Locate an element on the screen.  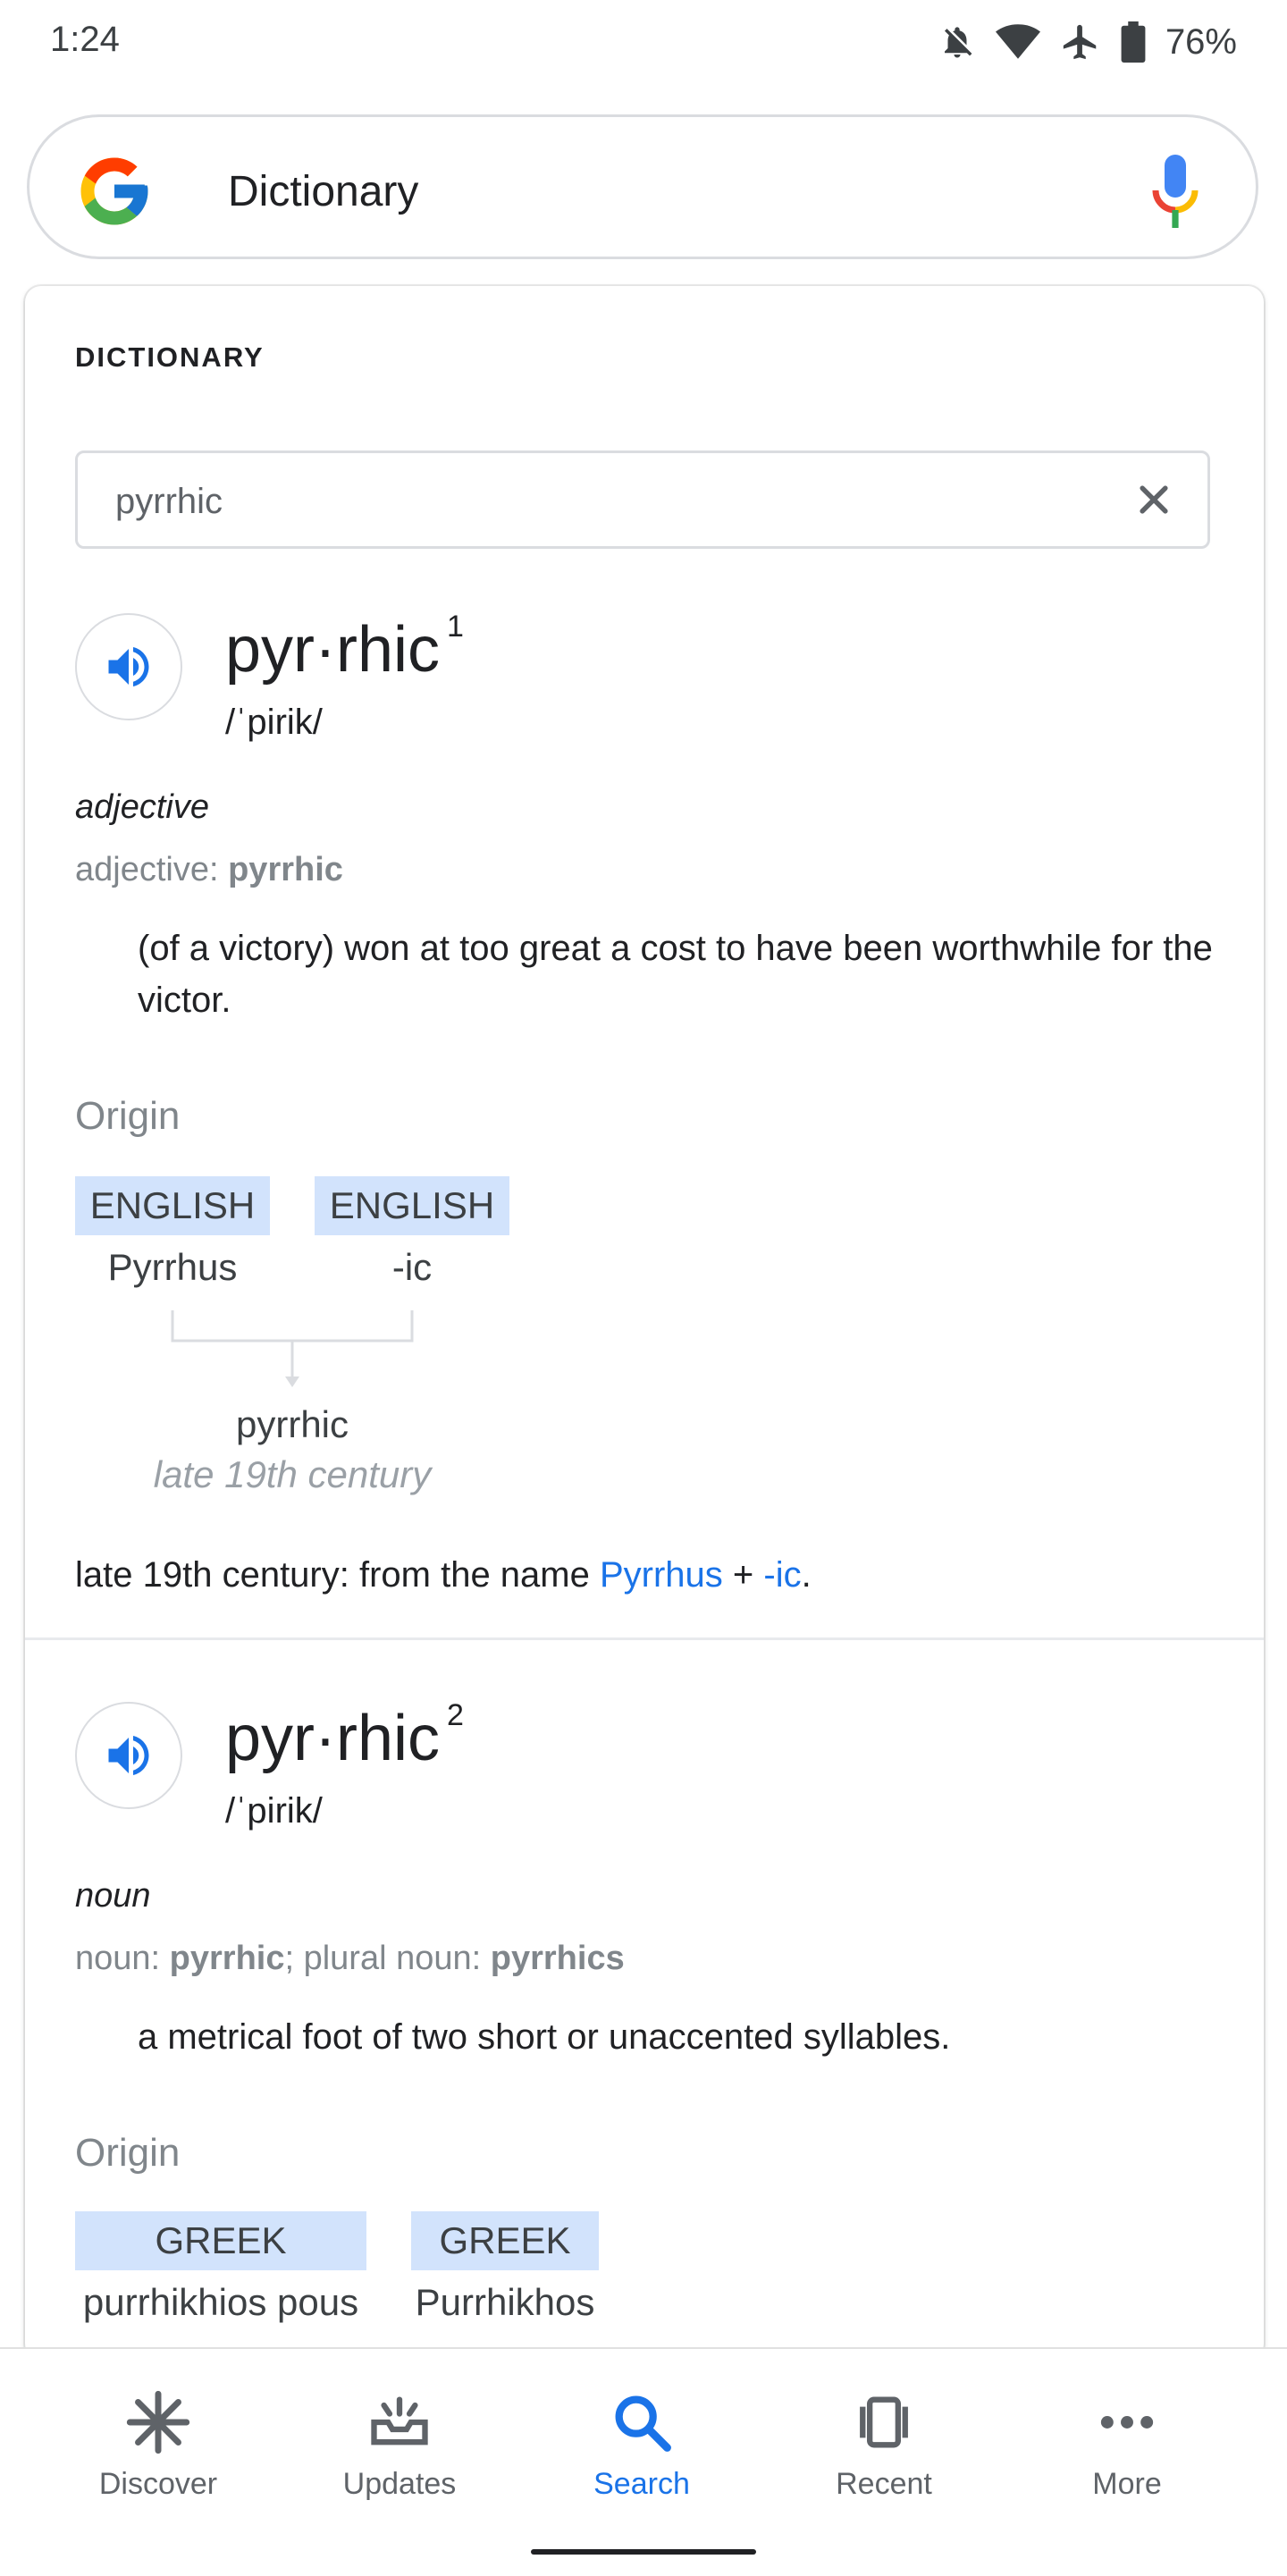
headword: pyr·rhic 1 is located at coordinates (345, 648).